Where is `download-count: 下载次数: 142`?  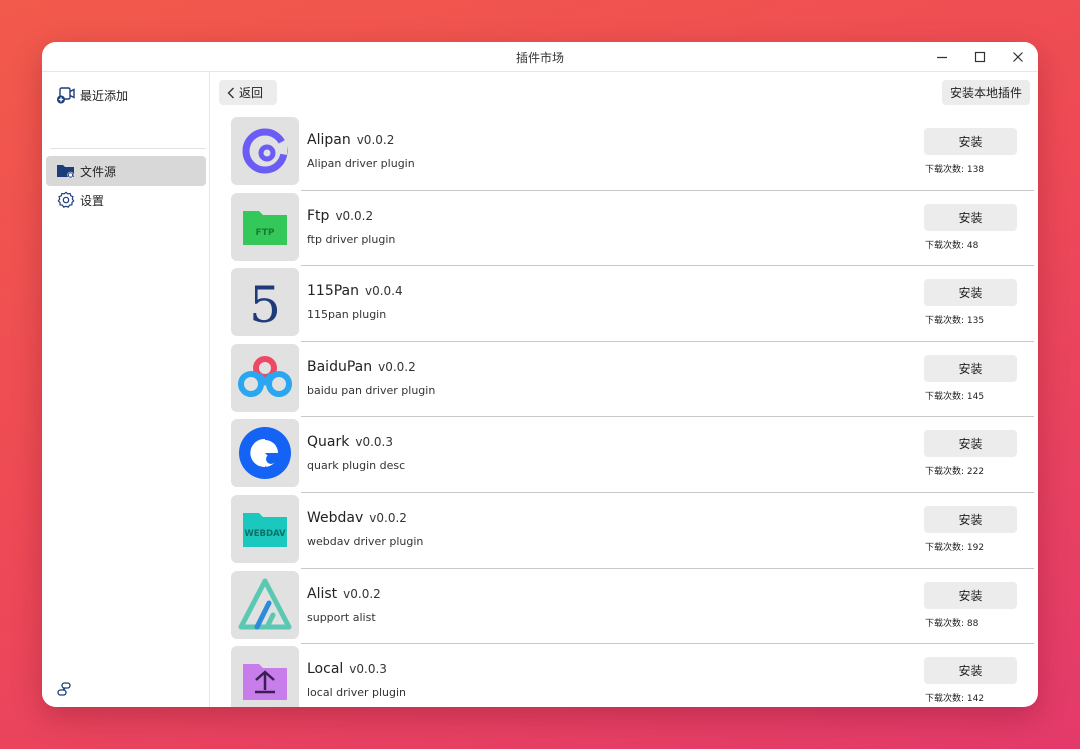
download-count: 下载次数: 142 is located at coordinates (955, 699).